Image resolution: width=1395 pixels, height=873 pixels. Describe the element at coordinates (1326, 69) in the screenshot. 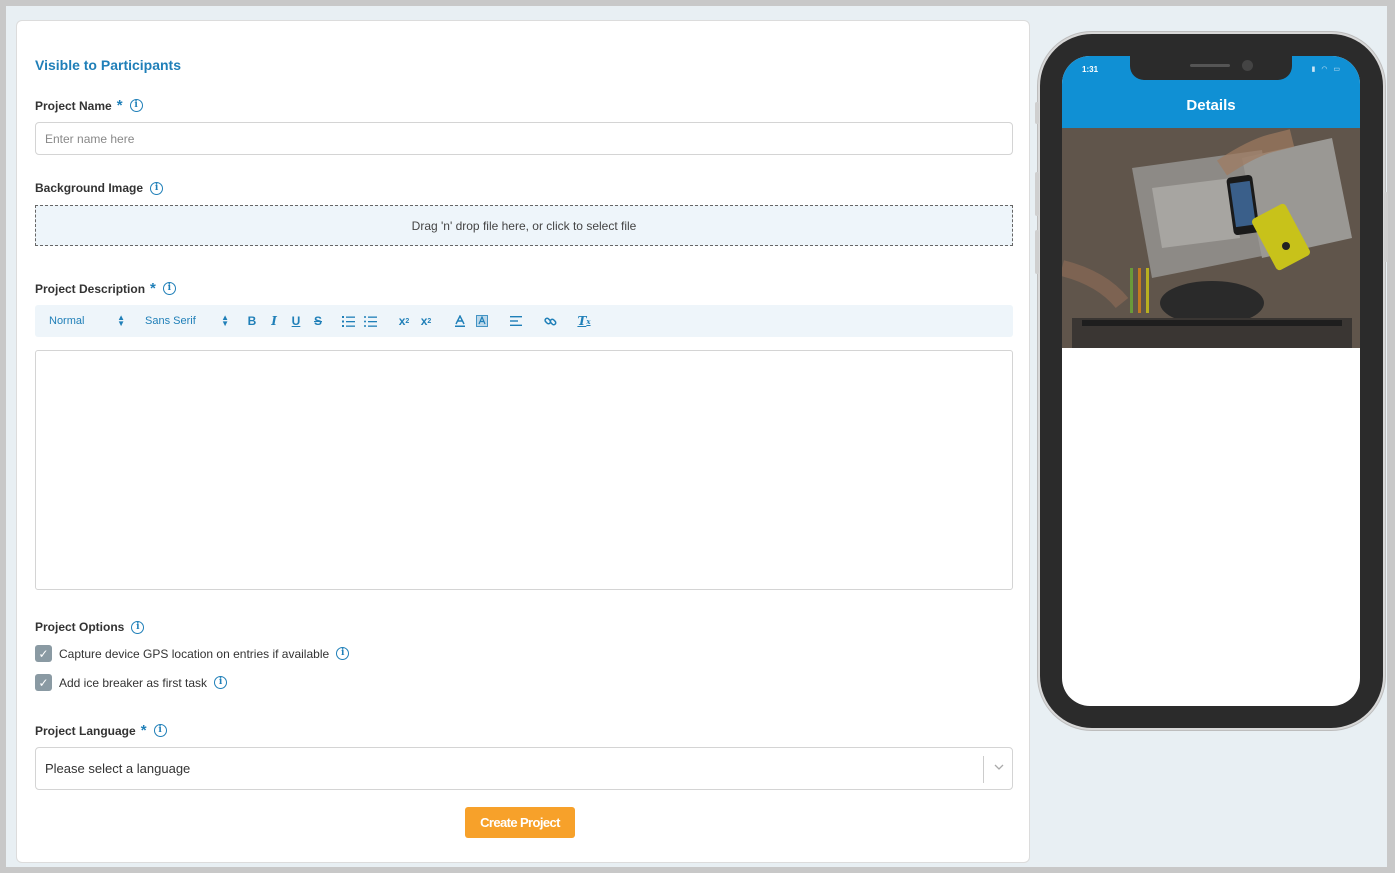

I see `status-icons: ▮ ◠ ▭` at that location.